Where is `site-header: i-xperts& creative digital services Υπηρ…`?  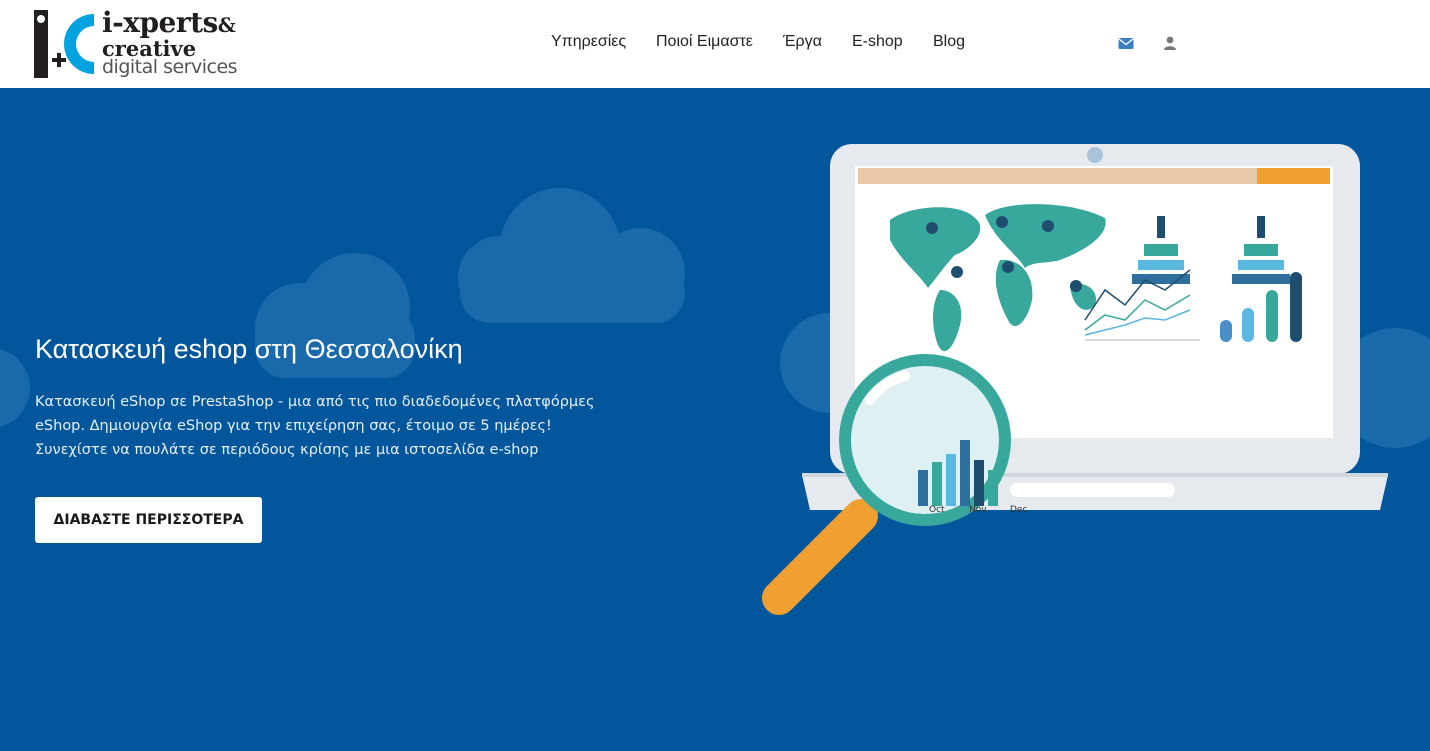
site-header: i-xperts& creative digital services Υπηρ… is located at coordinates (715, 44).